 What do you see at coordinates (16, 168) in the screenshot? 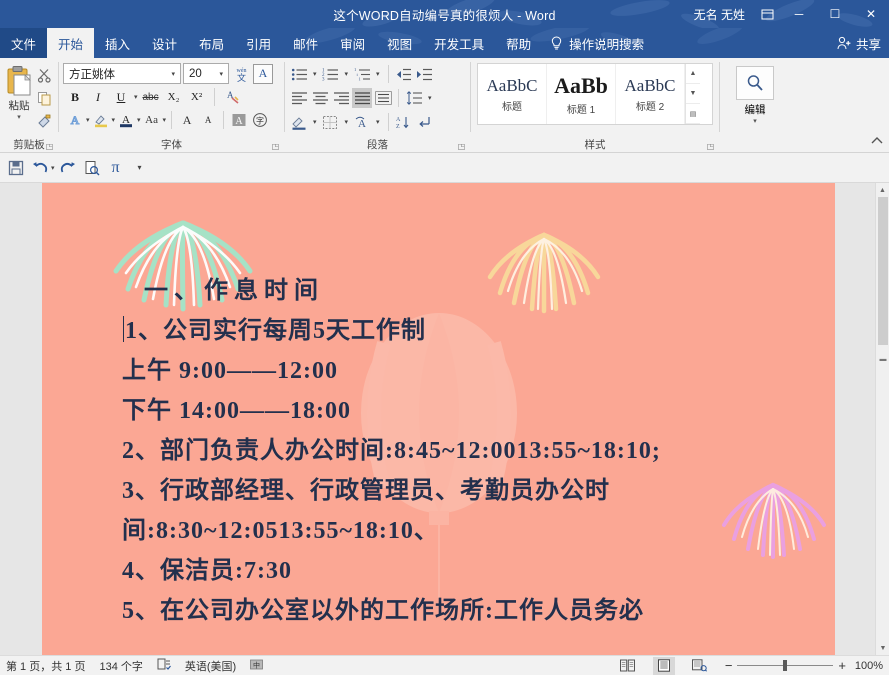
I see `save-button` at bounding box center [16, 168].